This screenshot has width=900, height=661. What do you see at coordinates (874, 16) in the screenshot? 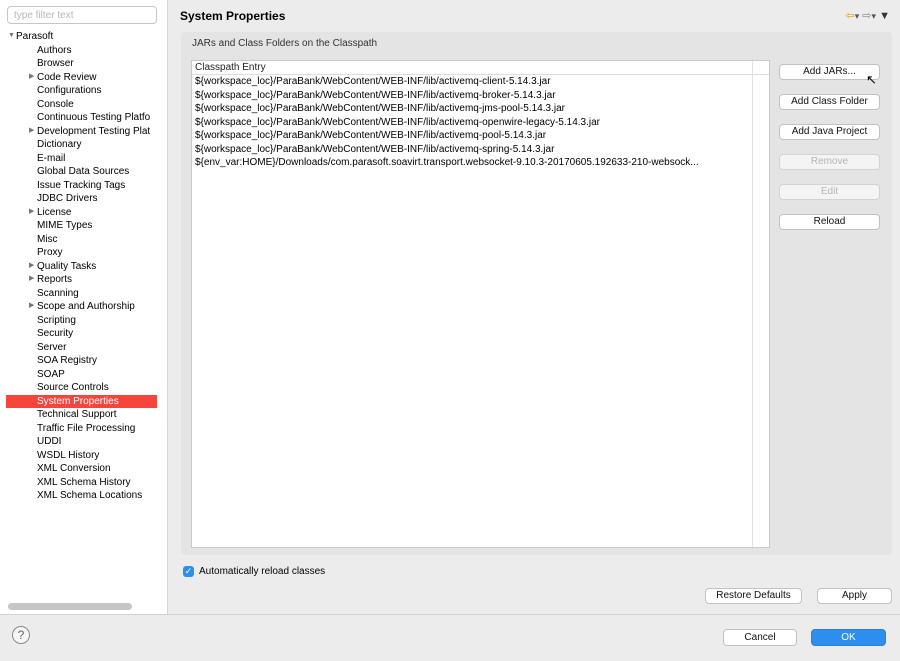
I see `forward-dropdown-icon: ▾` at bounding box center [874, 16].